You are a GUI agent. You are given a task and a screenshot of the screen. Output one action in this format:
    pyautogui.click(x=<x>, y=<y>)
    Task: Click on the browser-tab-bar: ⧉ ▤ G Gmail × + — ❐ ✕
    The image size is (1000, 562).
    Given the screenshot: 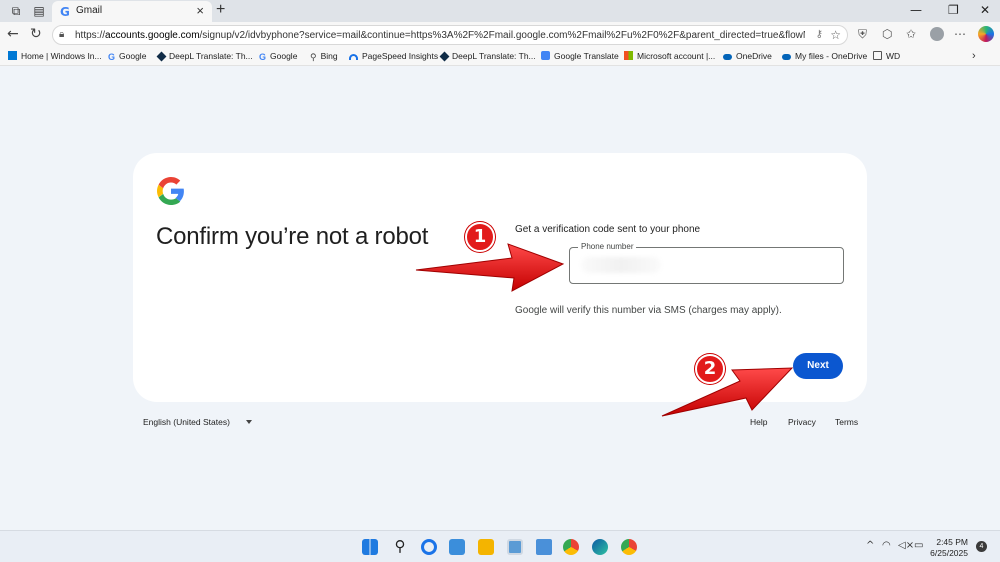 What is the action you would take?
    pyautogui.click(x=500, y=11)
    